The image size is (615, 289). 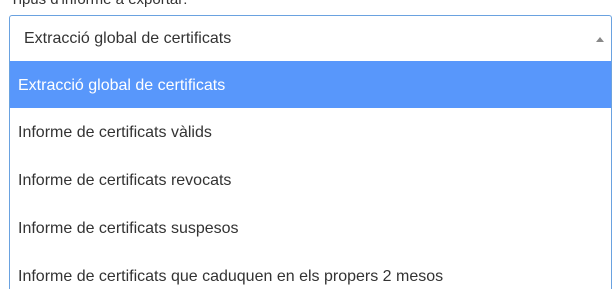 I want to click on option-label: Extracció global de certificats, so click(x=122, y=85).